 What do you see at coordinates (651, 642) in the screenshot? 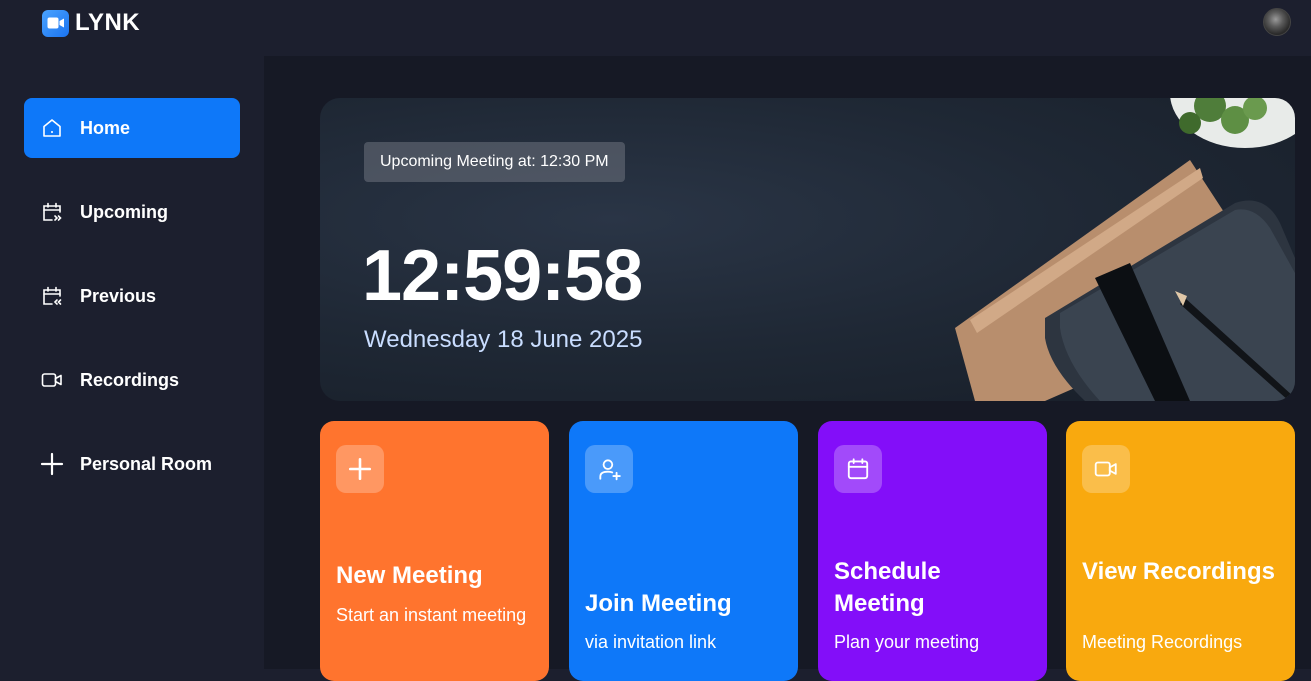
I see `card-subtitle: via invitation link` at bounding box center [651, 642].